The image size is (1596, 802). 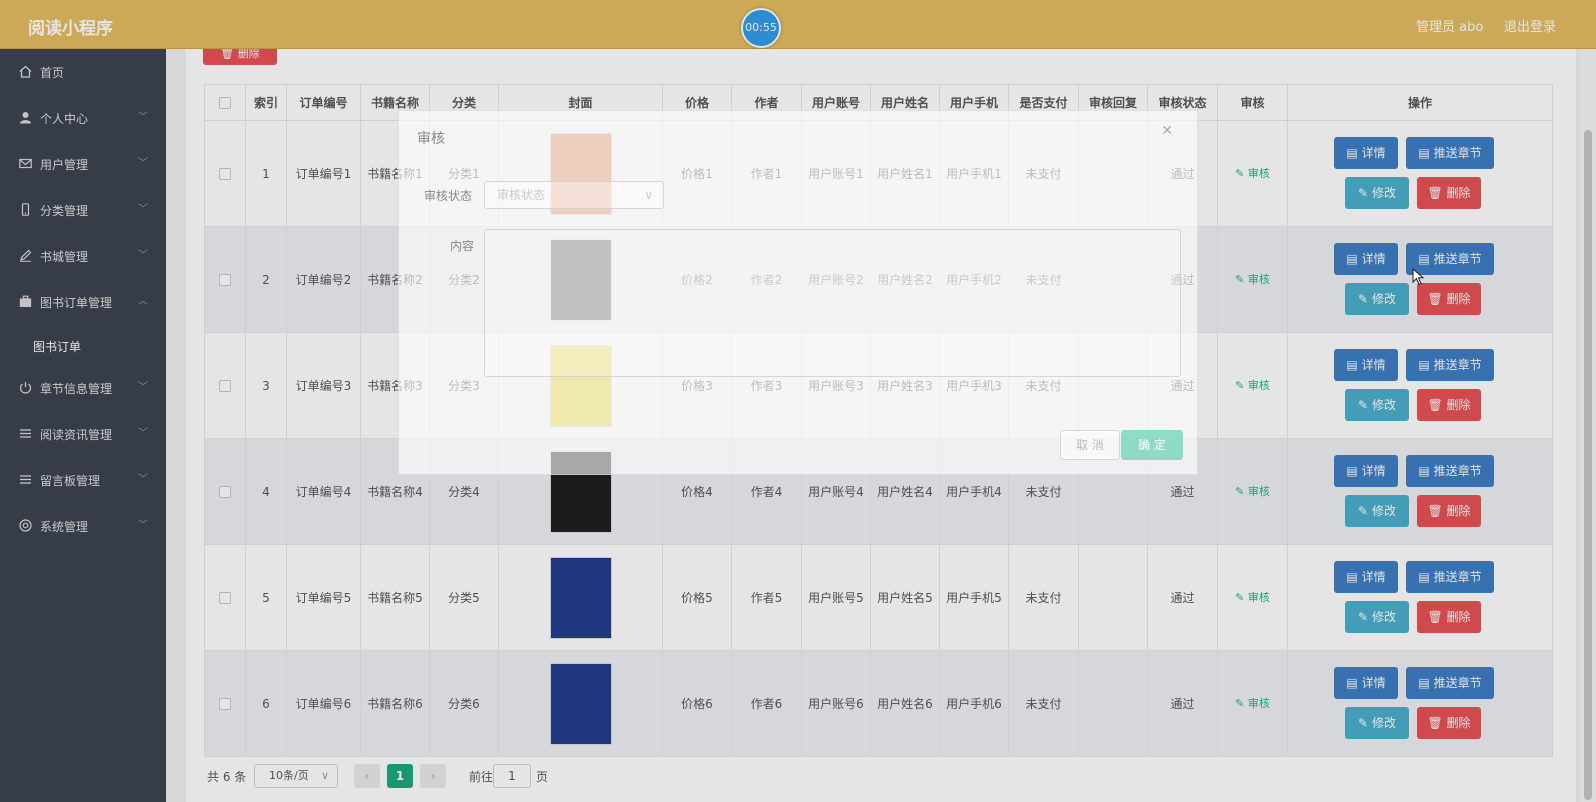 I want to click on chevron-down-icon: ∨, so click(x=324, y=775).